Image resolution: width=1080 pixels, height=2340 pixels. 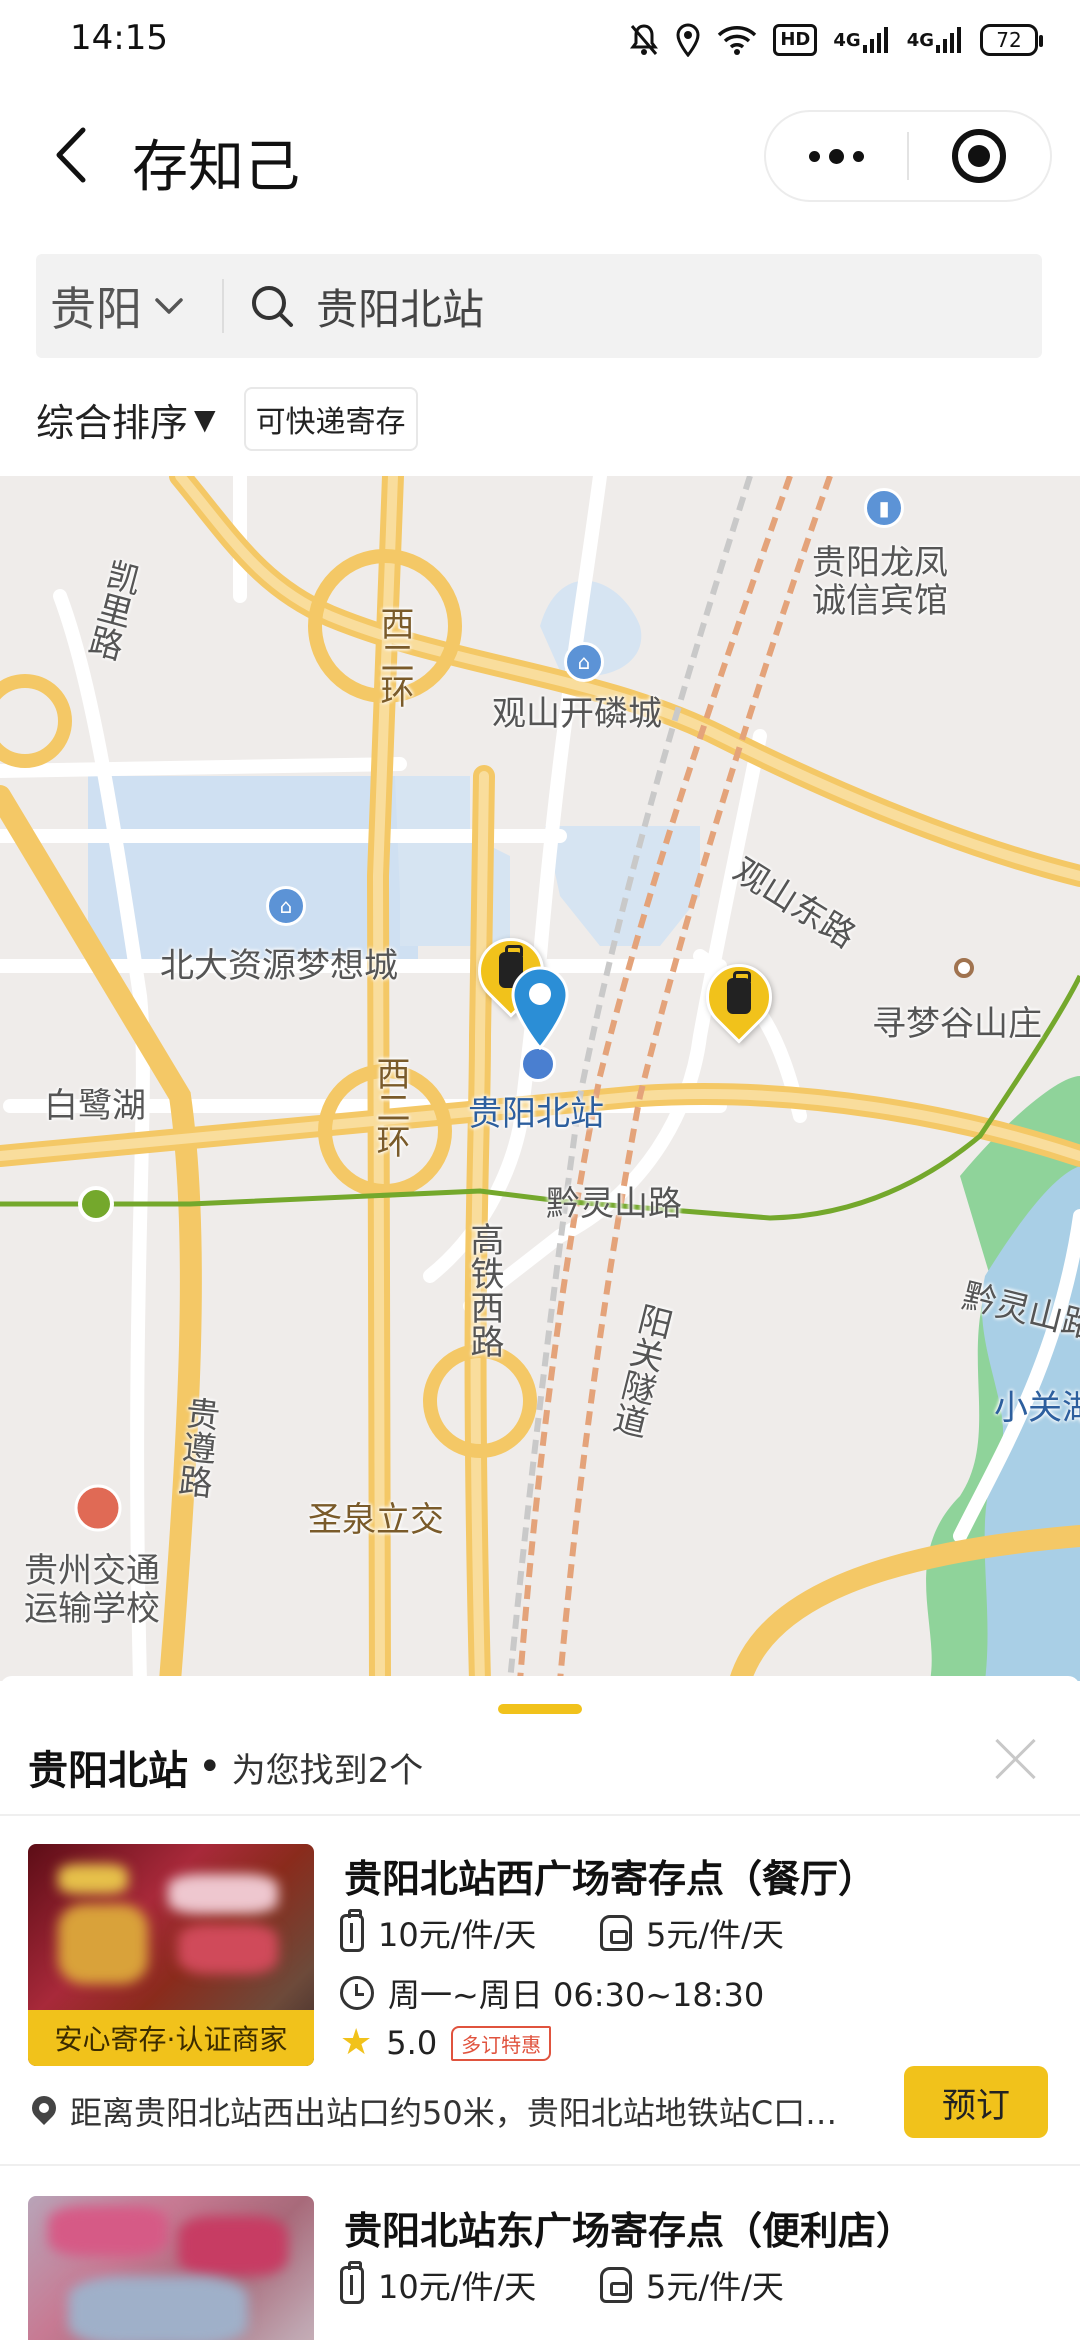 I want to click on opening-hours: 周一~周日 06:30~18:30, so click(x=576, y=1995).